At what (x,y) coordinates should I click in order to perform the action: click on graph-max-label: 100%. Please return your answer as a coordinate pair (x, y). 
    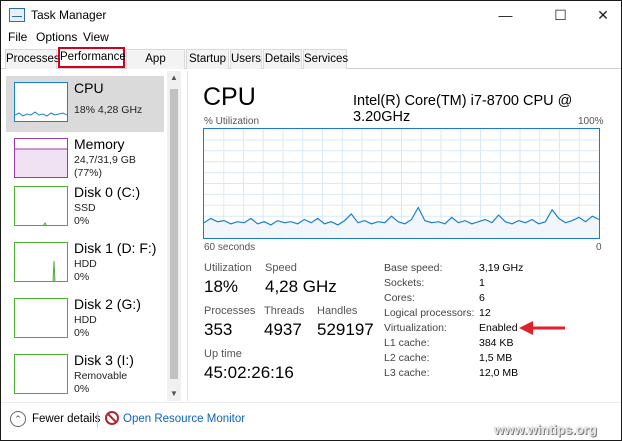
    Looking at the image, I should click on (591, 121).